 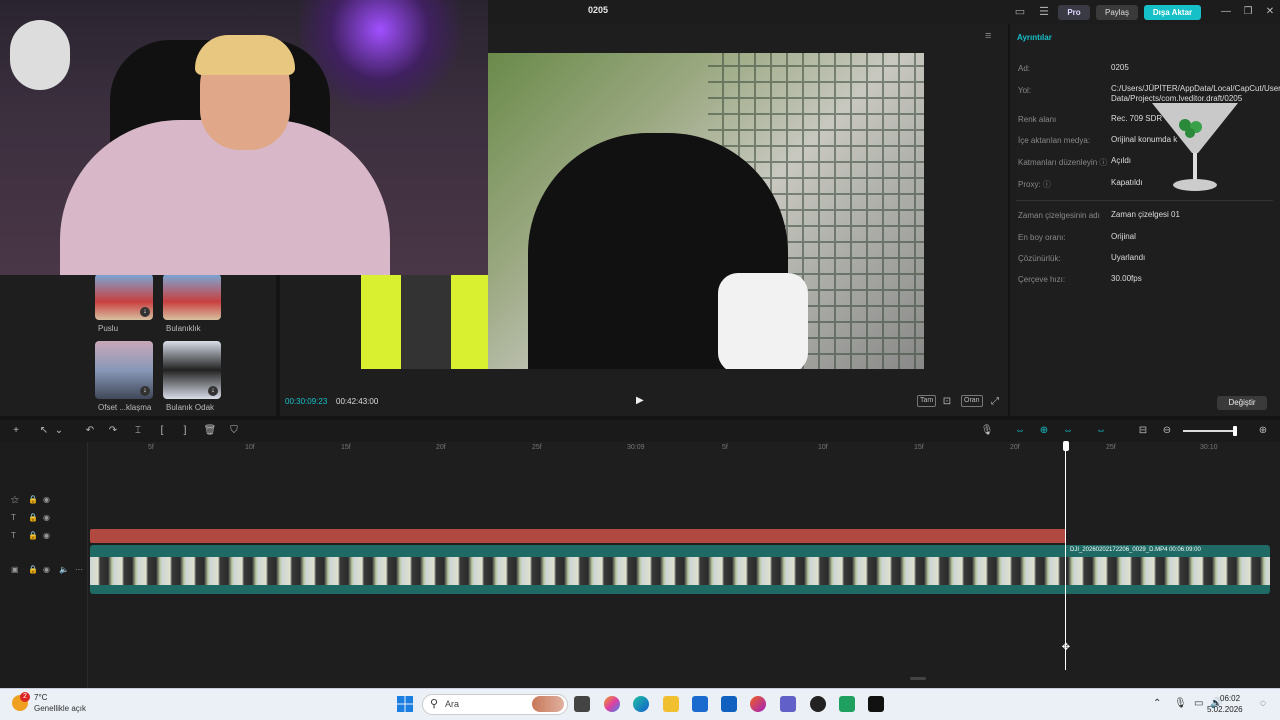 I want to click on details-tab: Ayrıntılar, so click(x=1034, y=37).